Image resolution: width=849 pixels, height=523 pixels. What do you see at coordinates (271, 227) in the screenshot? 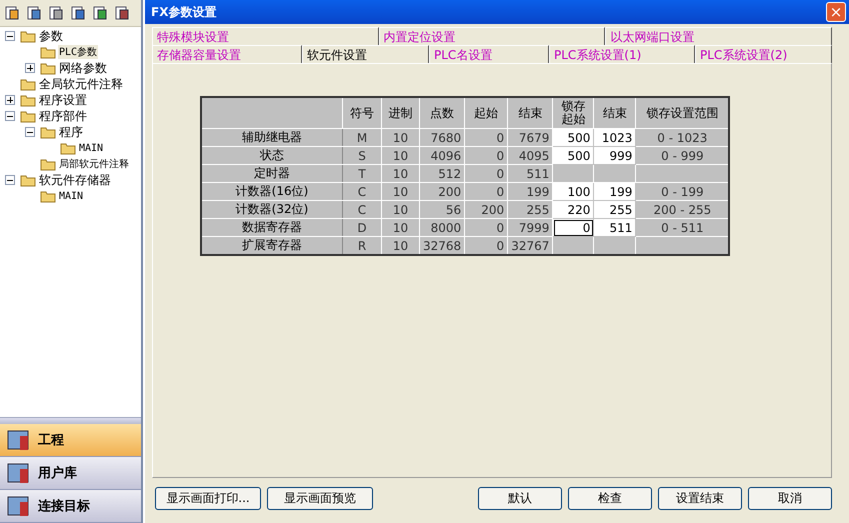
I see `row-header: 数据寄存器` at bounding box center [271, 227].